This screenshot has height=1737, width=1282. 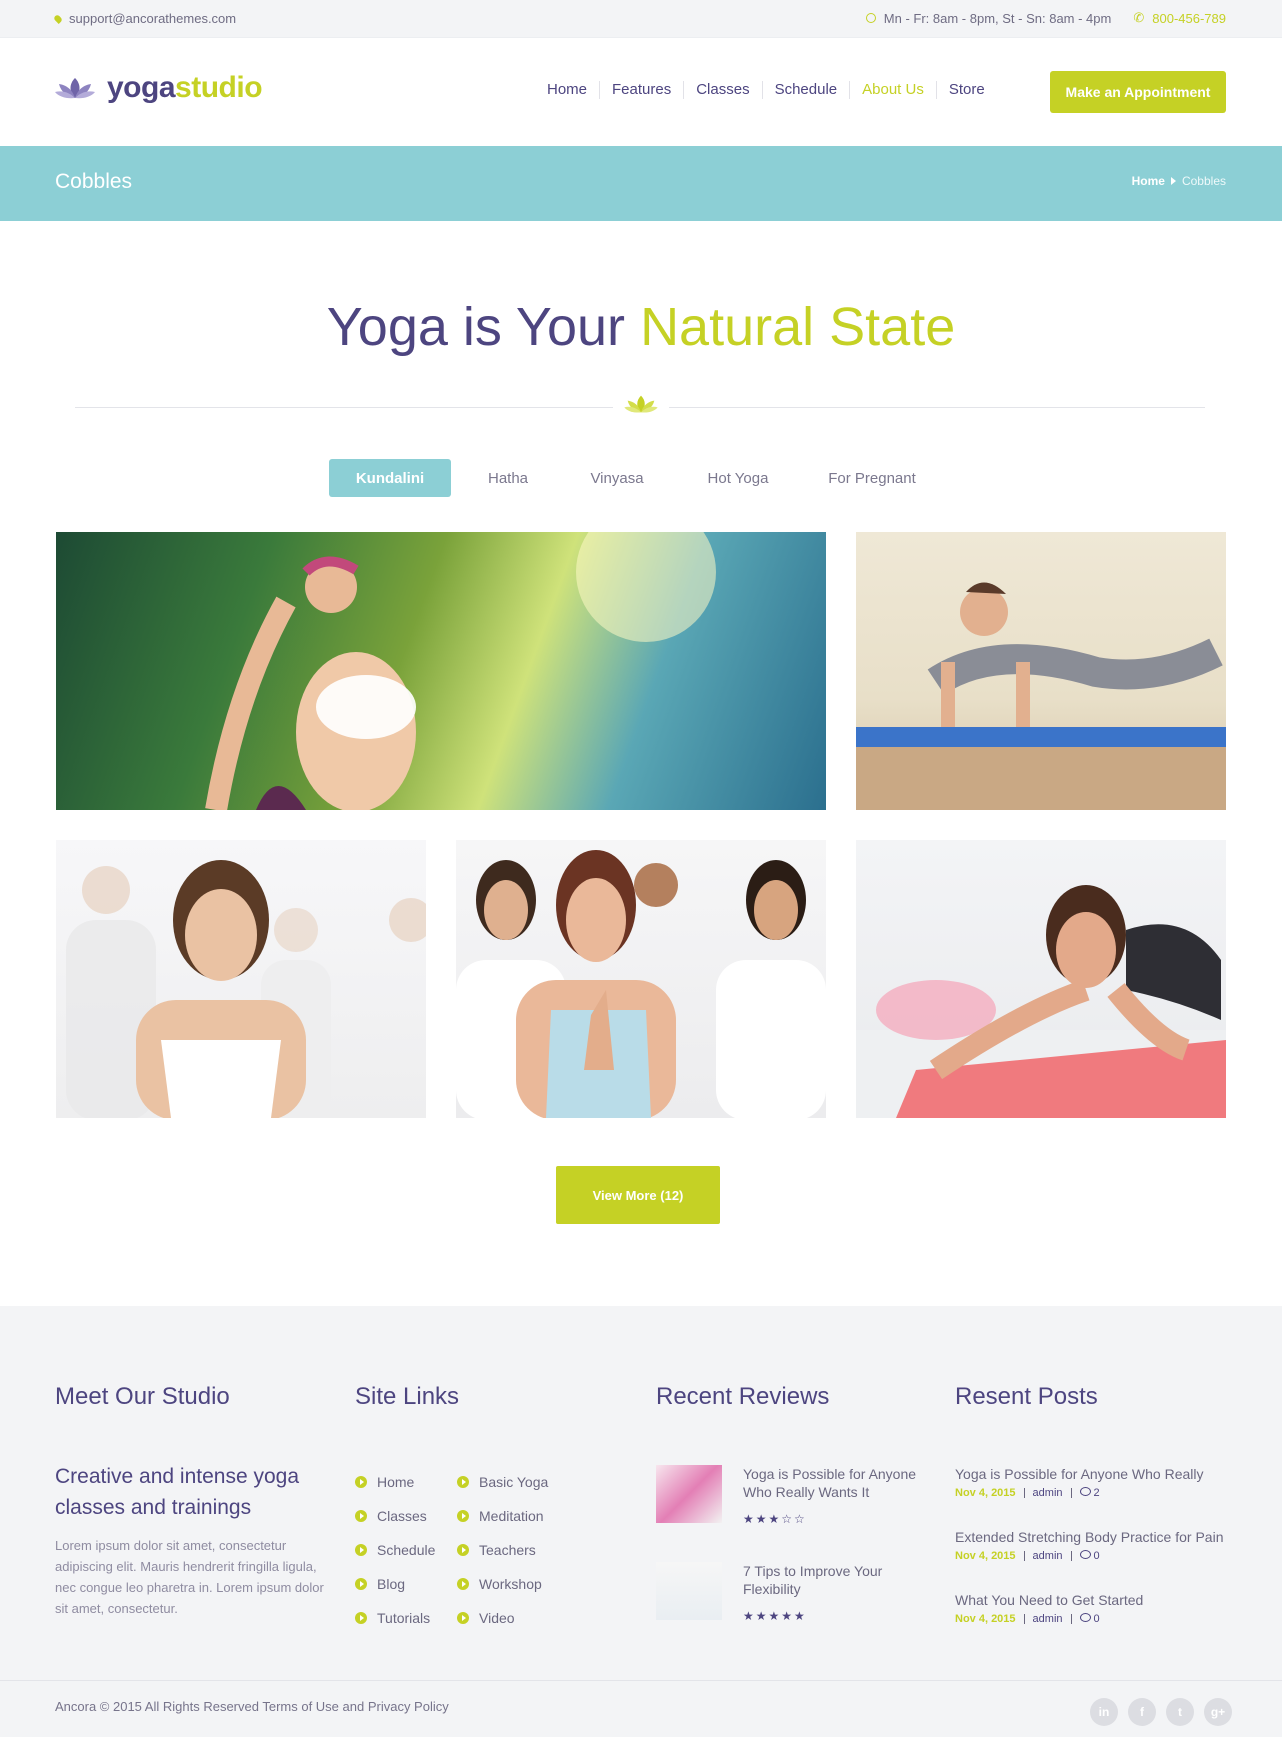 I want to click on divider-left, so click(x=344, y=407).